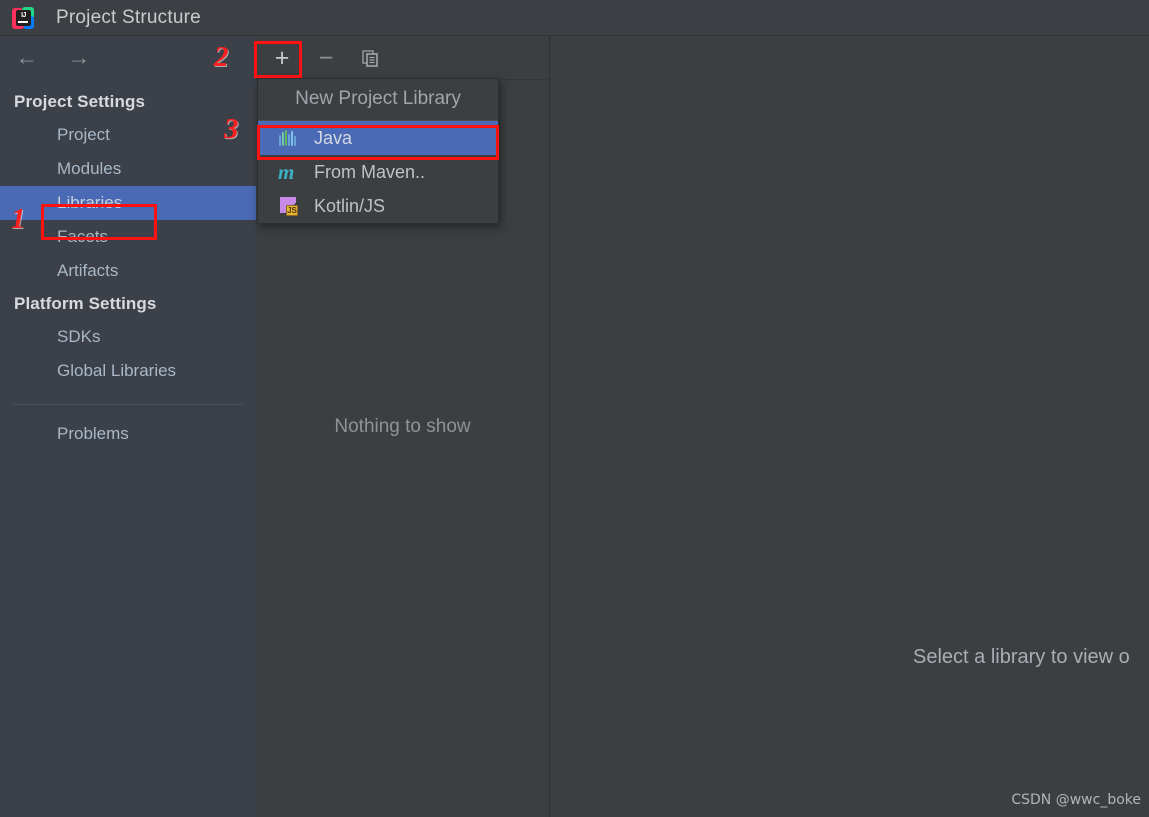 This screenshot has height=817, width=1149. Describe the element at coordinates (128, 404) in the screenshot. I see `sidebar-divider` at that location.